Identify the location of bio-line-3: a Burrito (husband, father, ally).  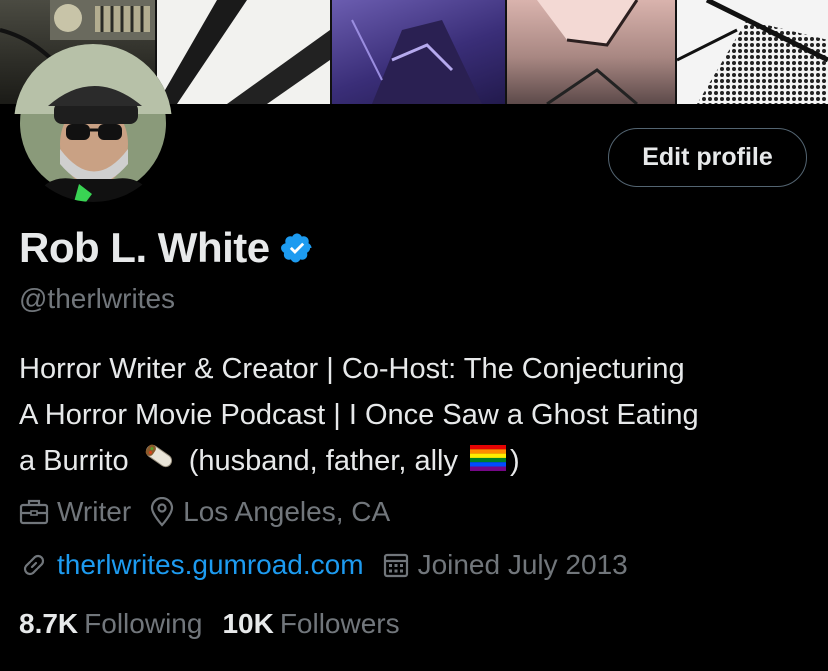
(419, 461).